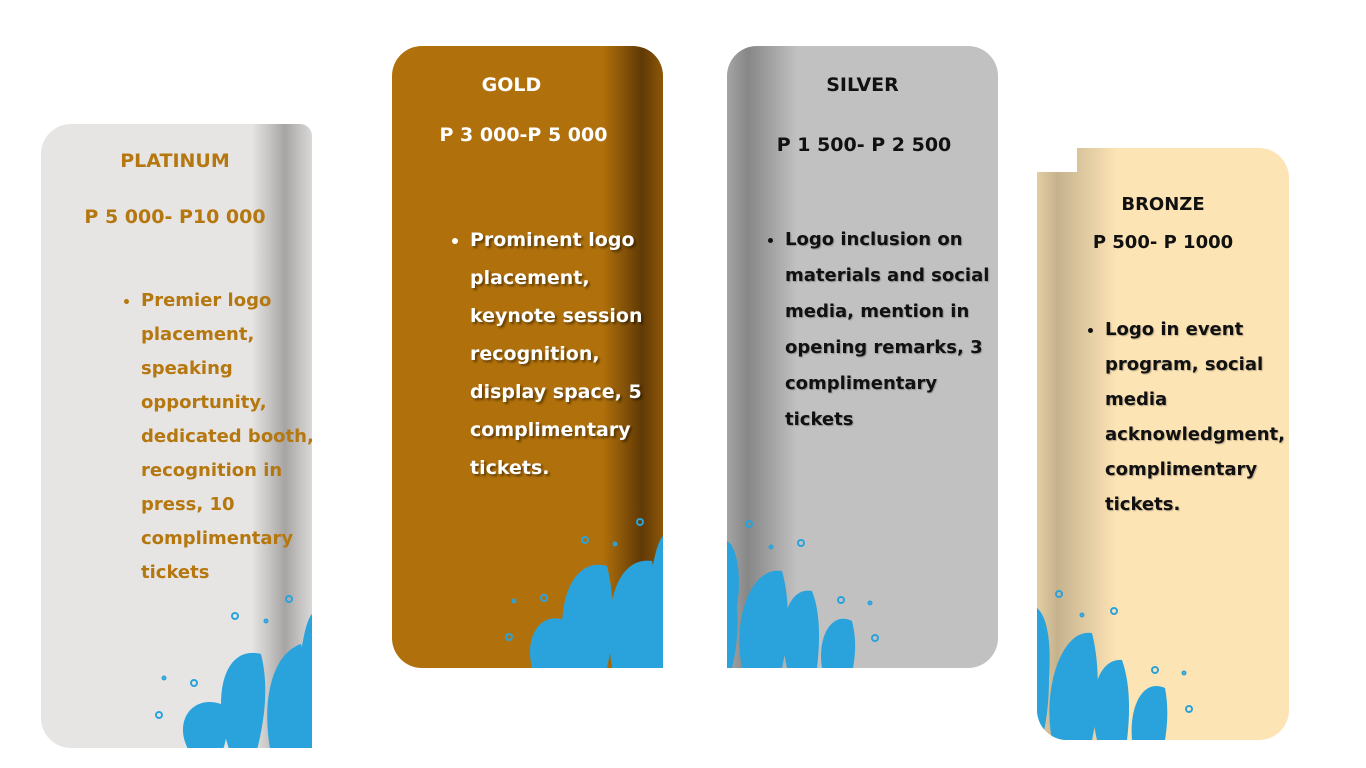 The height and width of the screenshot is (768, 1366). What do you see at coordinates (1163, 242) in the screenshot?
I see `tier-price: P 500- P 1000` at bounding box center [1163, 242].